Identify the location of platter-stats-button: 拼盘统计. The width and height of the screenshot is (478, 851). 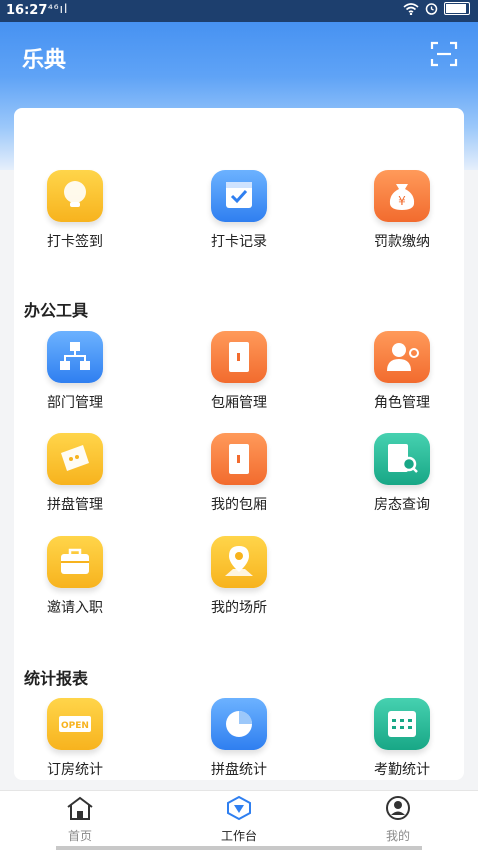
(239, 741).